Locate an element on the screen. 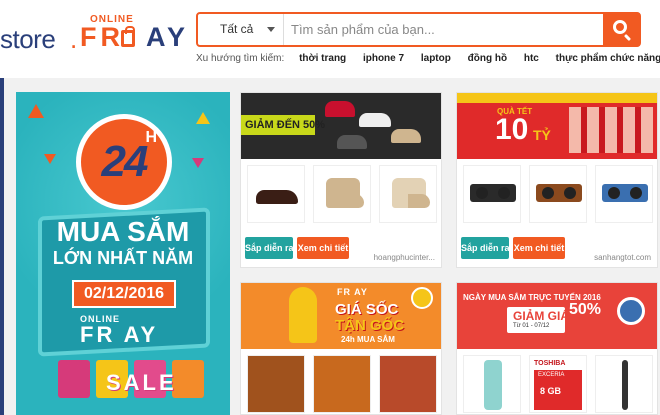 This screenshot has height=415, width=660. badge-unit: H is located at coordinates (151, 137).